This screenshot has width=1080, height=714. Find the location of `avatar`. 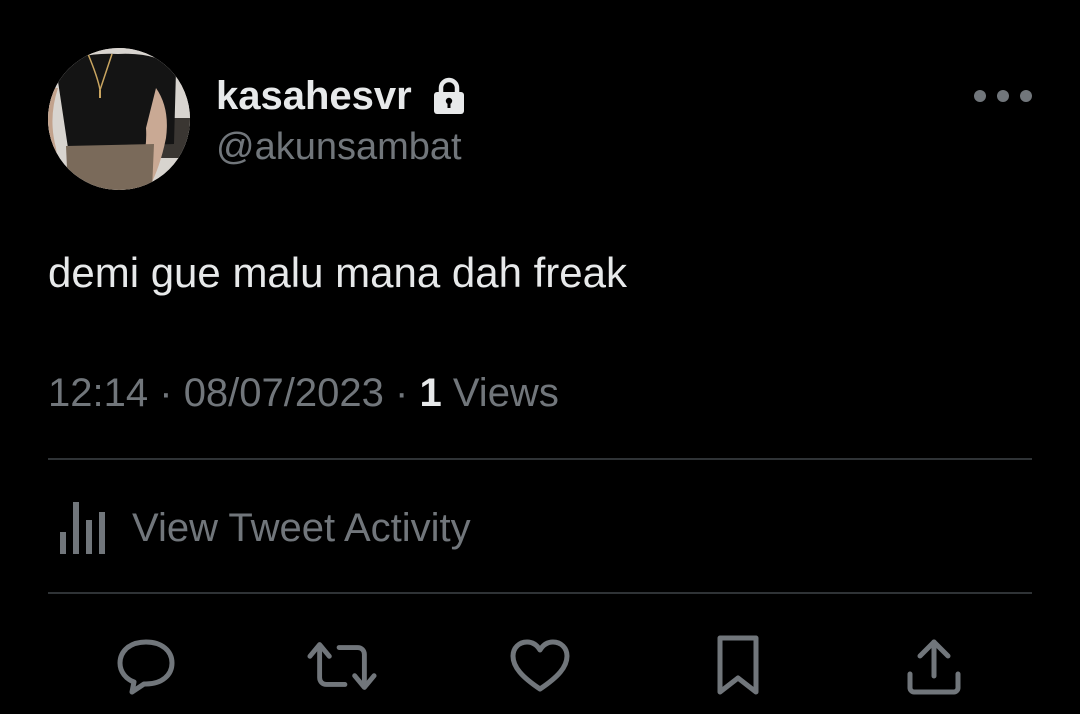

avatar is located at coordinates (119, 119).